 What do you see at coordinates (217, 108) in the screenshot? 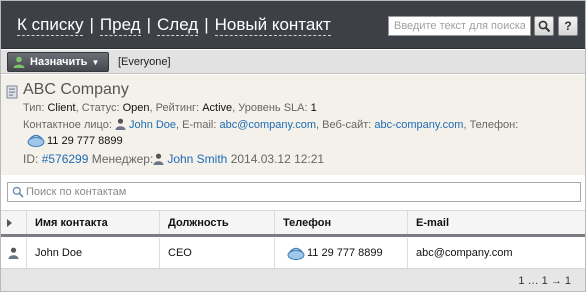
I see `rating-value: Active` at bounding box center [217, 108].